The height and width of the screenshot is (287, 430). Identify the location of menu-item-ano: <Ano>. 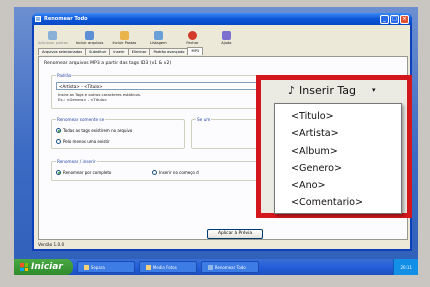
(338, 185).